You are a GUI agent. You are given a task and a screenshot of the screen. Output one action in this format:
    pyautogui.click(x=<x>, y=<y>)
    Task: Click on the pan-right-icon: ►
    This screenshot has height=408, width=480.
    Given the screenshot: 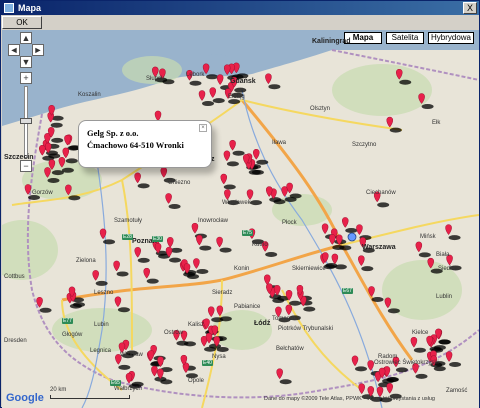 What is the action you would take?
    pyautogui.click(x=38, y=50)
    